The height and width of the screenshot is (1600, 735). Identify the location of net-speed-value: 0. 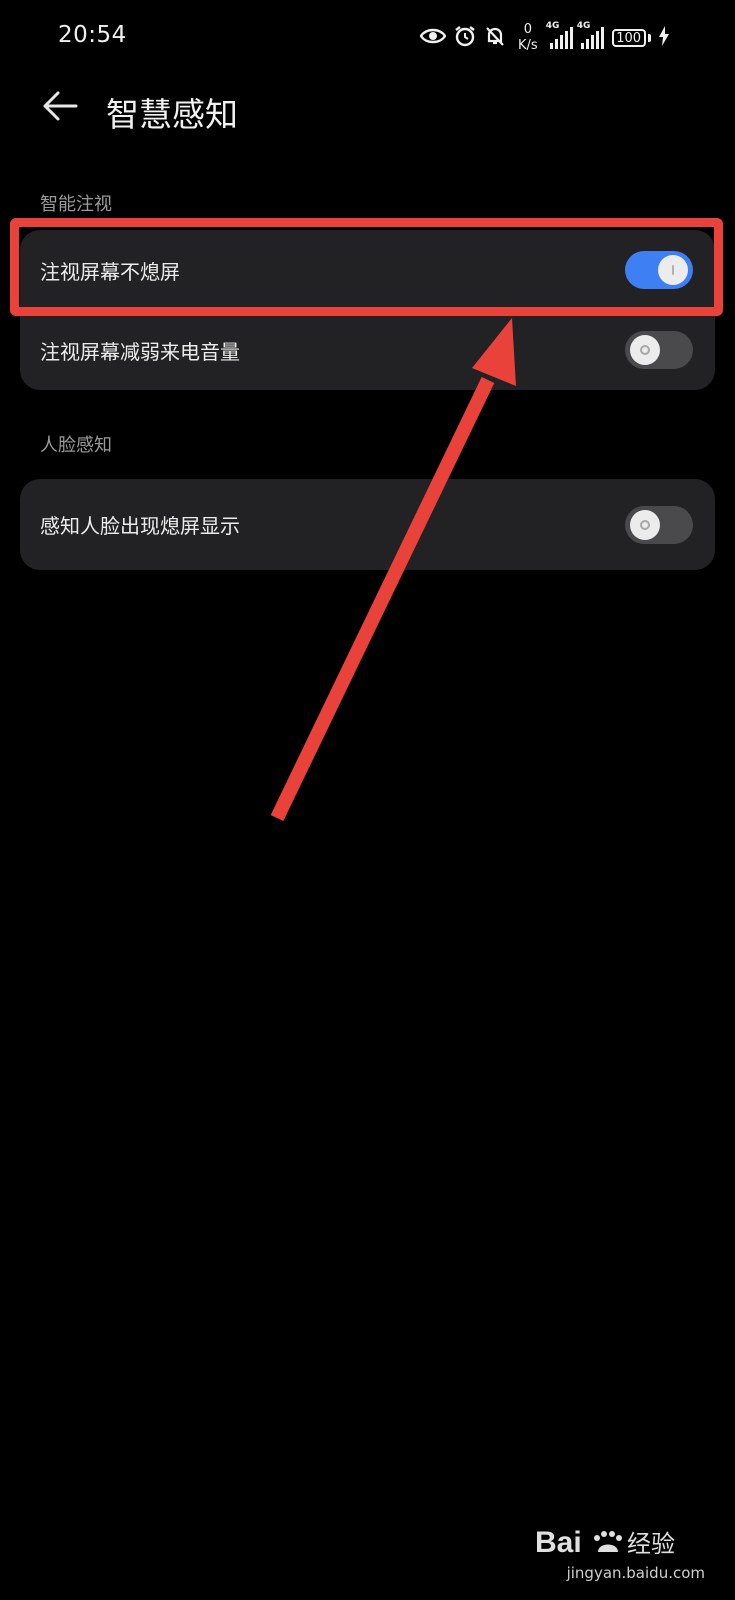
(527, 29).